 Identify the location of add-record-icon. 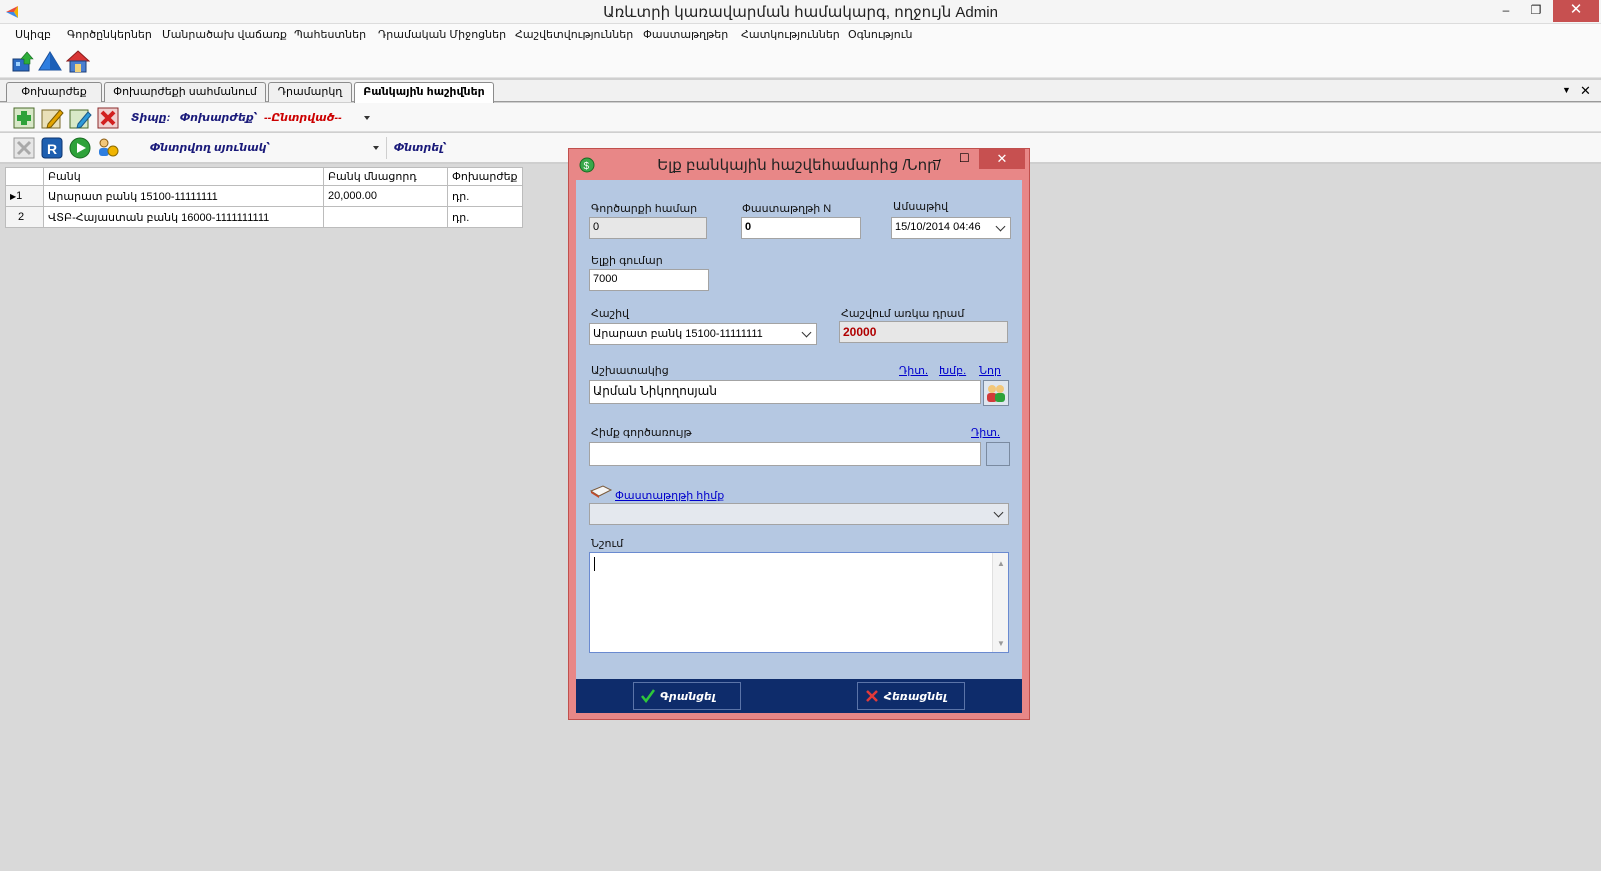
(24, 118).